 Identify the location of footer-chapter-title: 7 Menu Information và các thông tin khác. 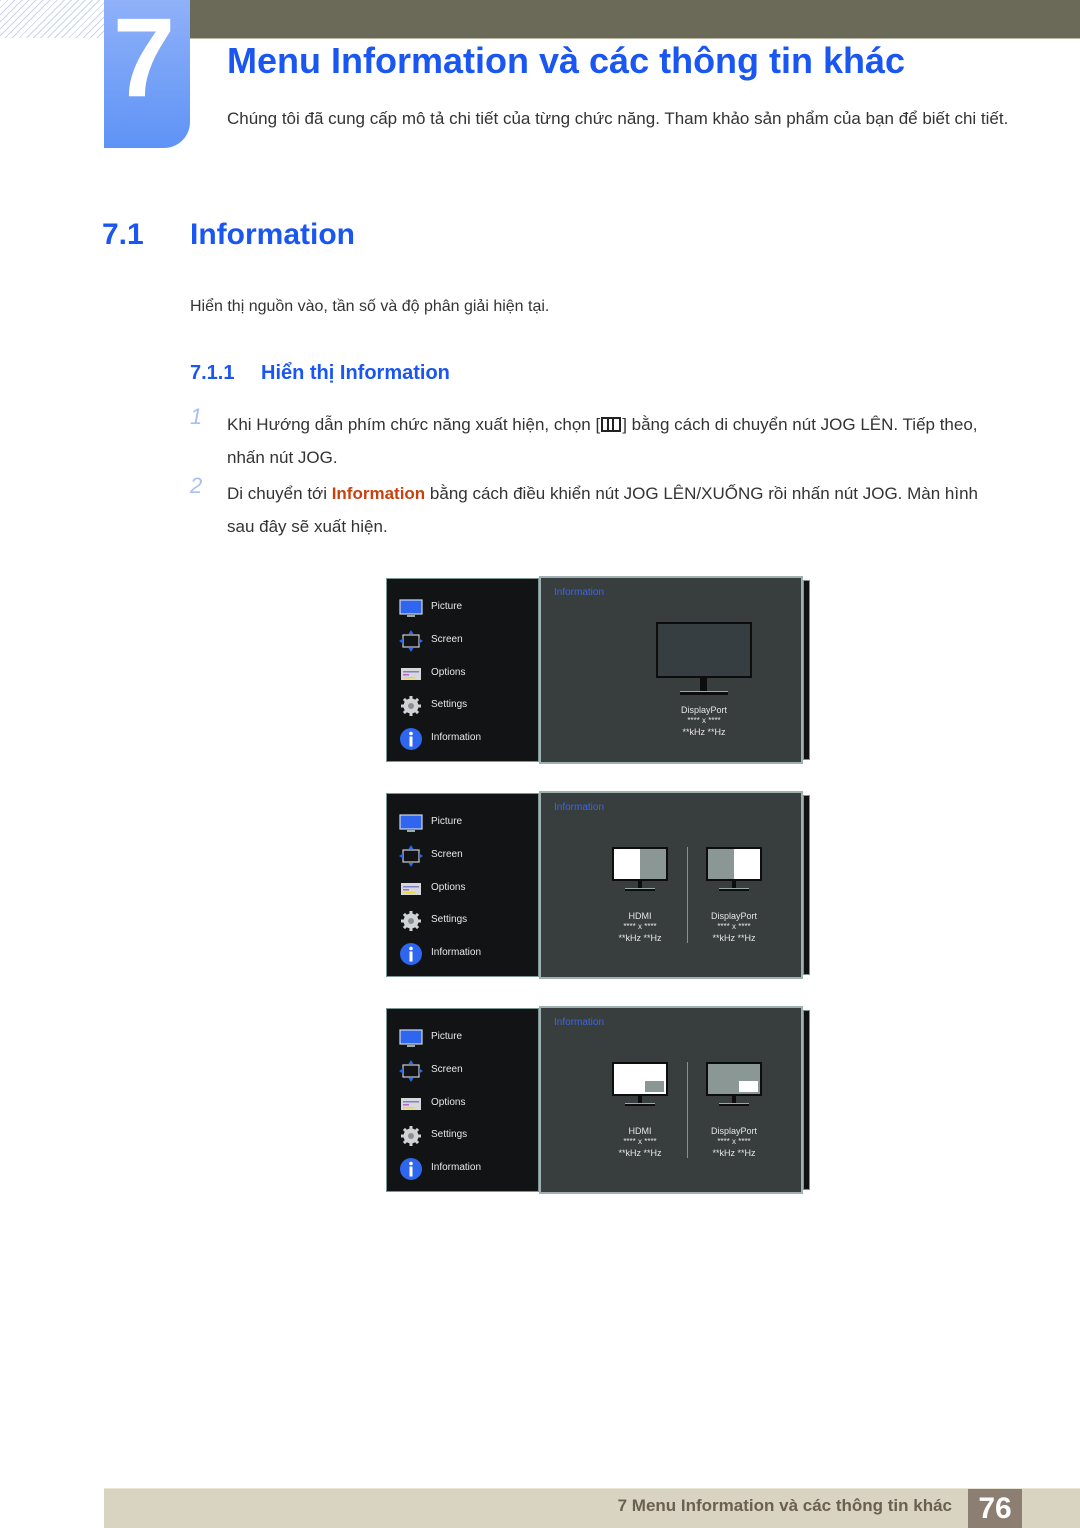
(784, 1505).